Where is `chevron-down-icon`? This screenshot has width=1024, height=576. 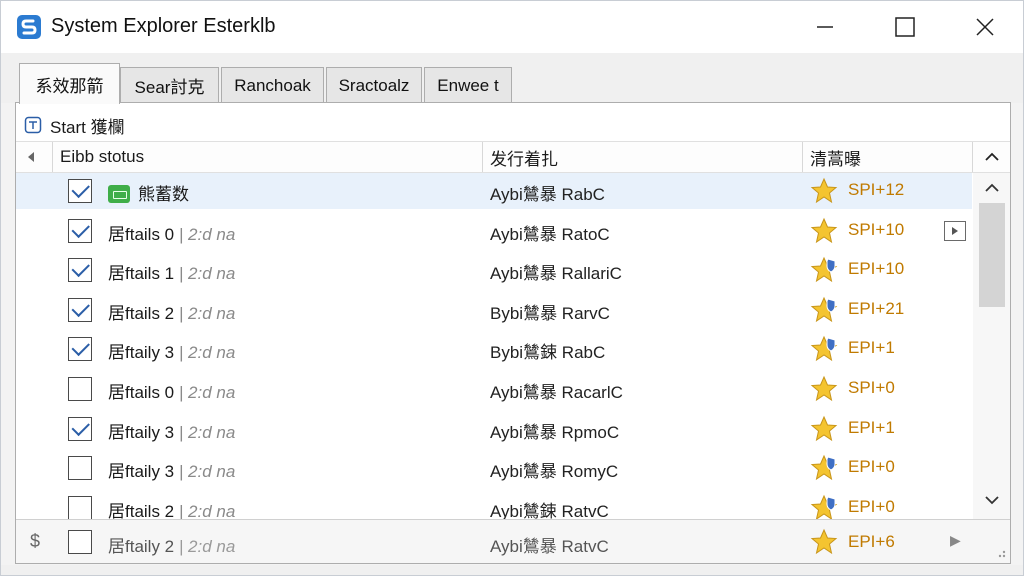
chevron-down-icon is located at coordinates (991, 500).